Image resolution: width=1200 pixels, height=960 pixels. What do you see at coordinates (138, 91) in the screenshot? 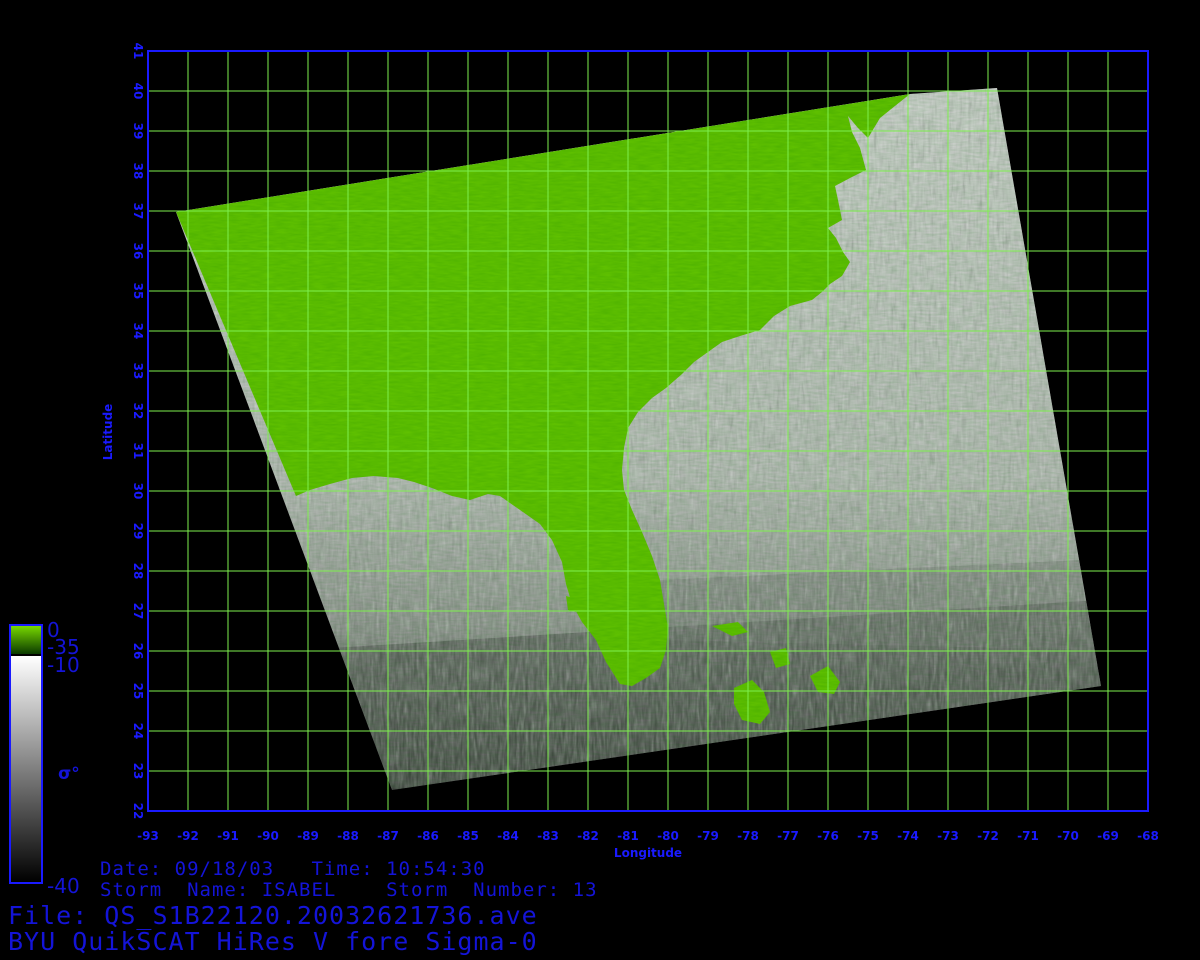
I see `latitude-tick-label: 40` at bounding box center [138, 91].